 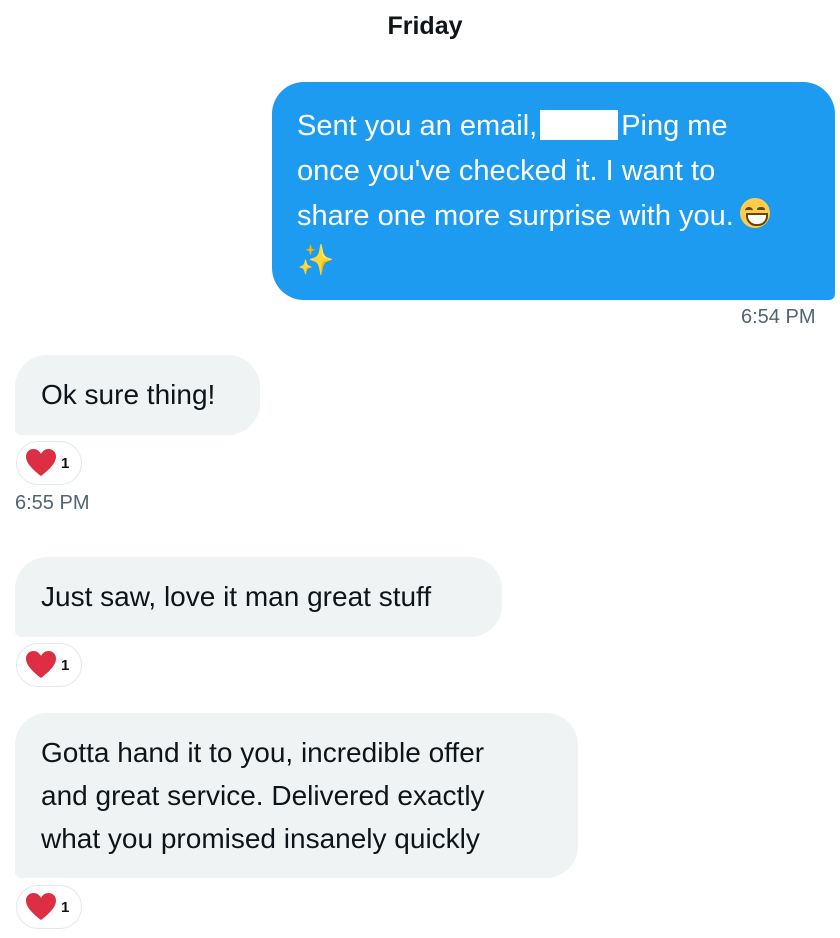 What do you see at coordinates (674, 126) in the screenshot?
I see `message-text: Ping me` at bounding box center [674, 126].